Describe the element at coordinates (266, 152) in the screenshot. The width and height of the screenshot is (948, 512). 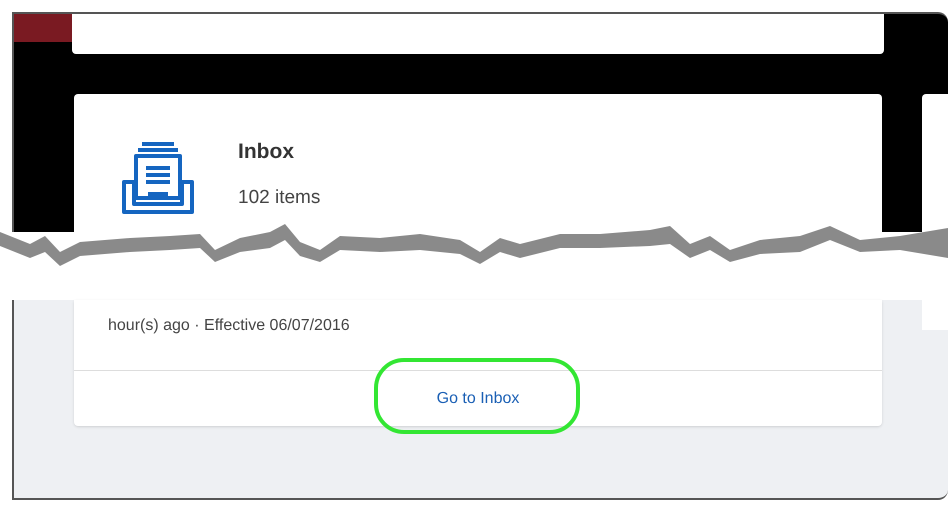
I see `card-title: Inbox` at that location.